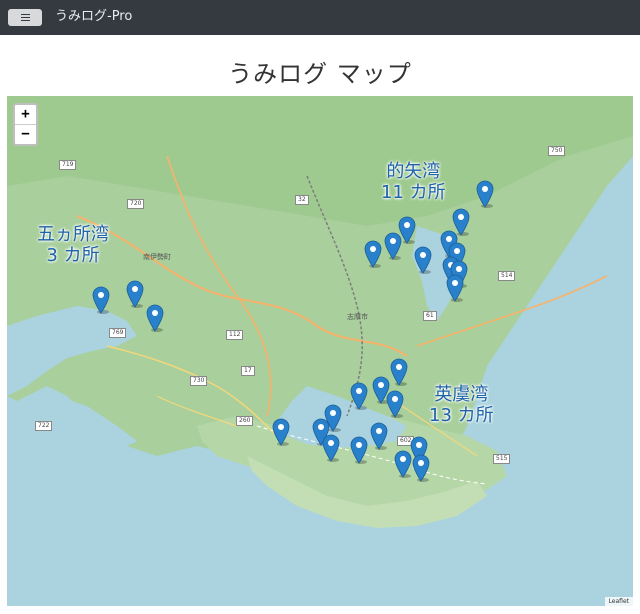 This screenshot has height=614, width=640. Describe the element at coordinates (25, 134) in the screenshot. I see `zoom-out-button: −` at that location.